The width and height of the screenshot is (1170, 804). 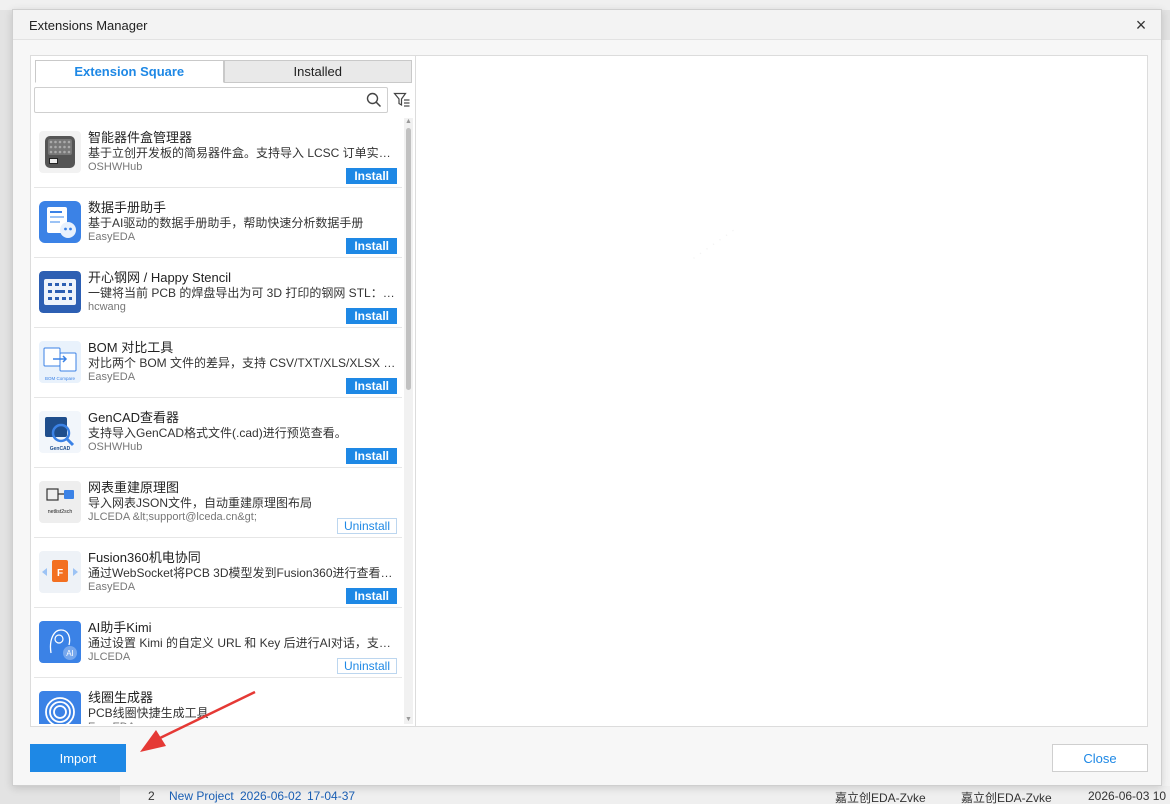 What do you see at coordinates (218, 701) in the screenshot?
I see `extension-item: 线圈生成器PCB线圈快捷生成工具EasyEDAInstall` at bounding box center [218, 701].